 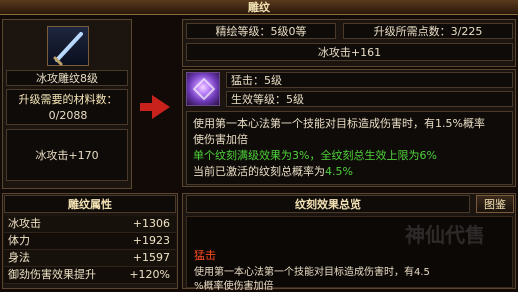 What do you see at coordinates (220, 139) in the screenshot?
I see `desc-line2: 使伤害加倍` at bounding box center [220, 139].